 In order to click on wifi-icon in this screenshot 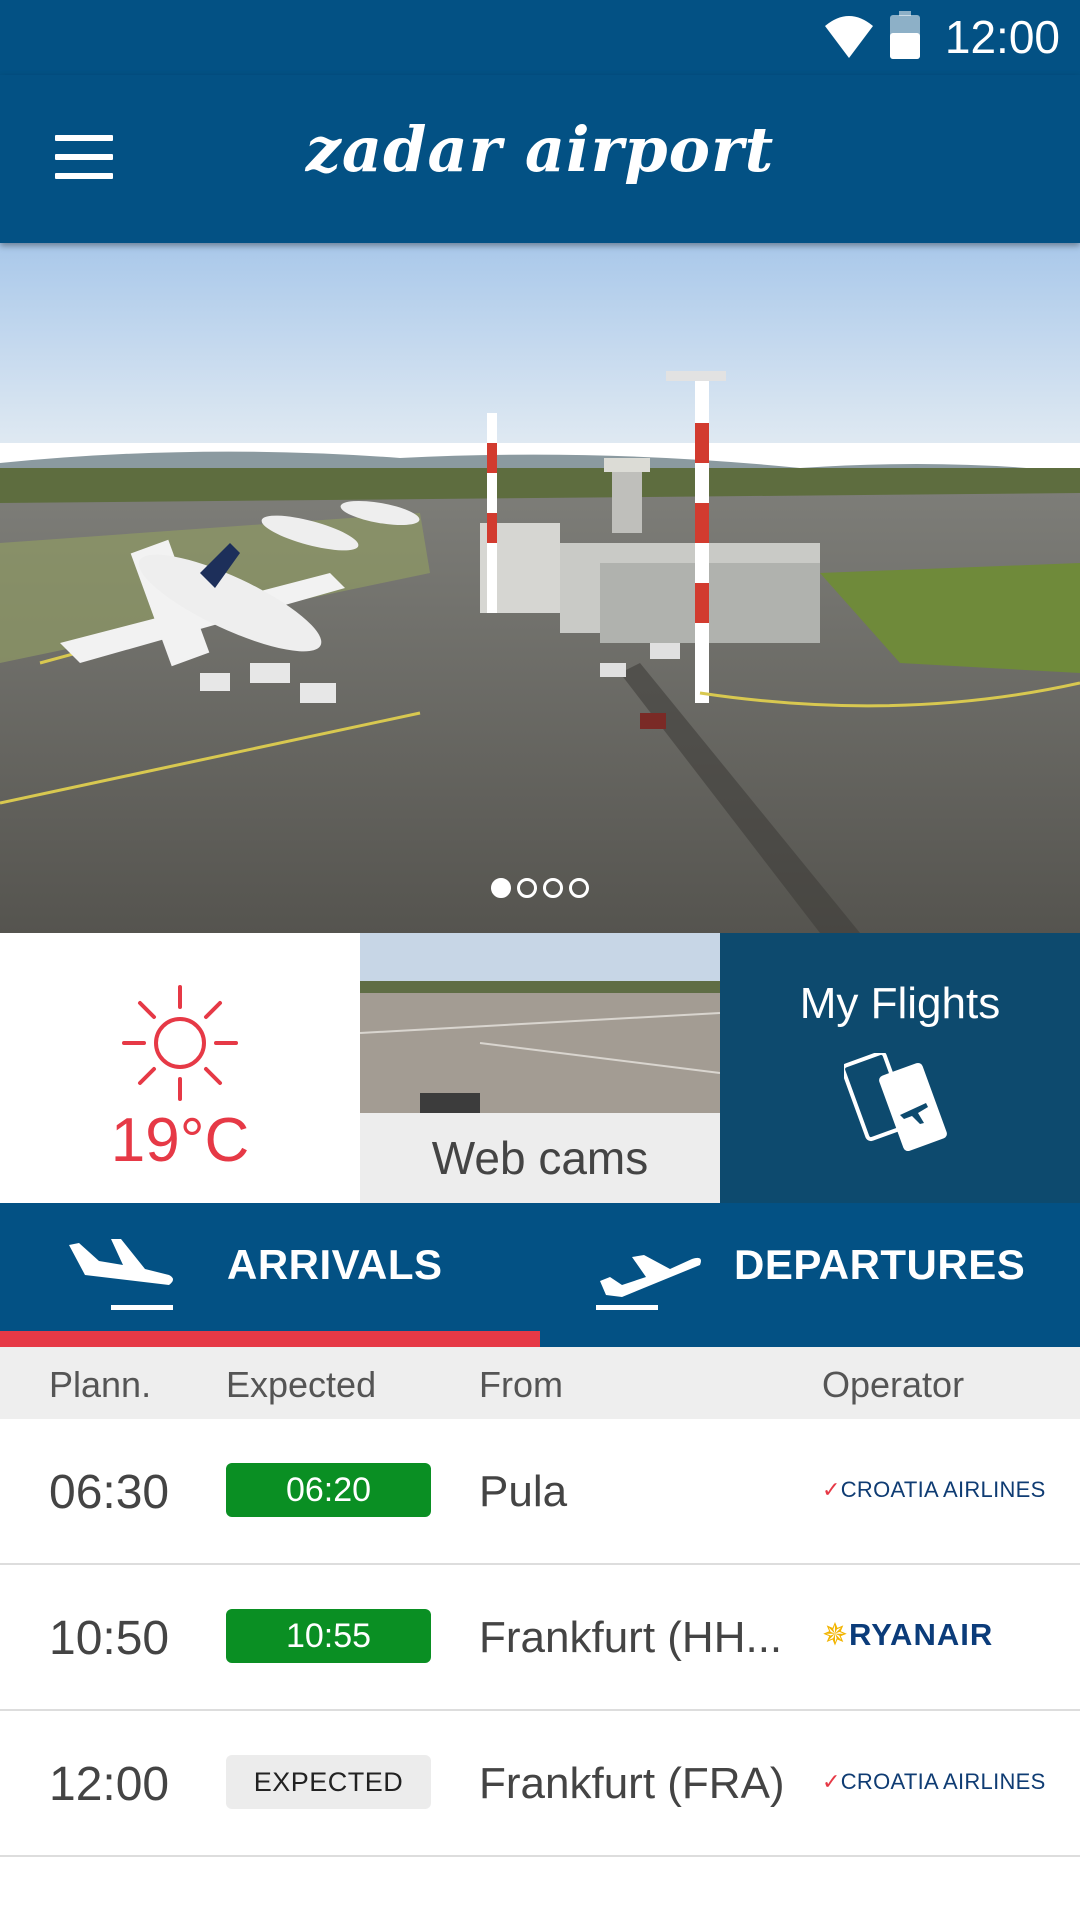, I will do `click(849, 37)`.